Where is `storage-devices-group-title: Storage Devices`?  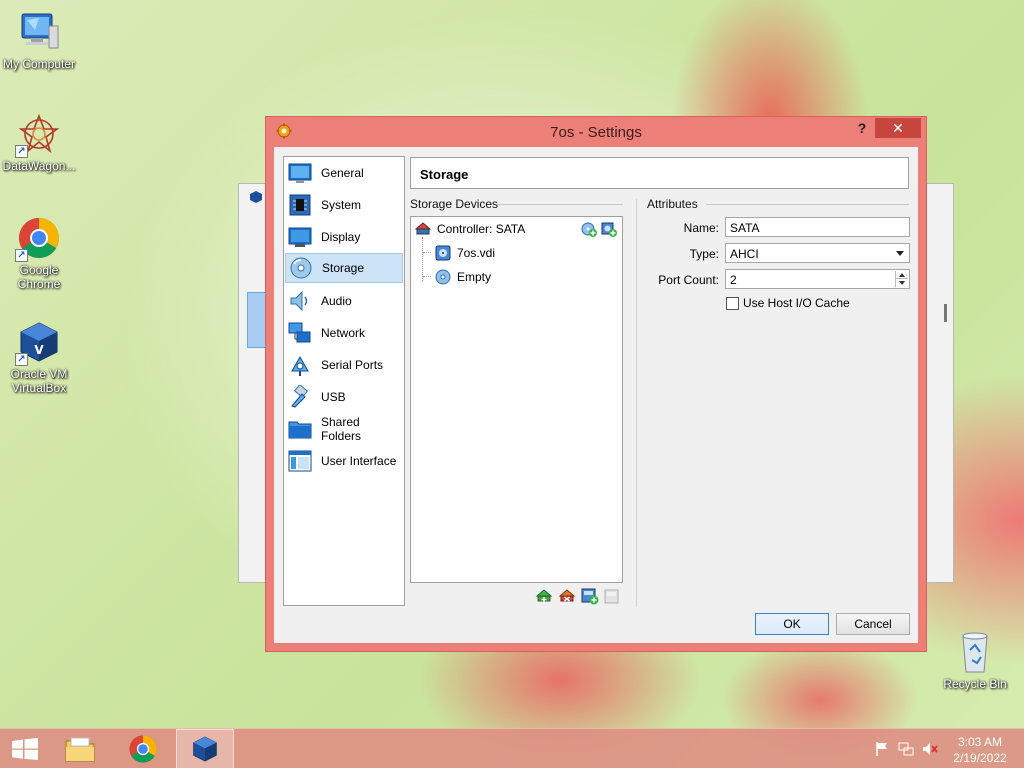
storage-devices-group-title: Storage Devices is located at coordinates (454, 204).